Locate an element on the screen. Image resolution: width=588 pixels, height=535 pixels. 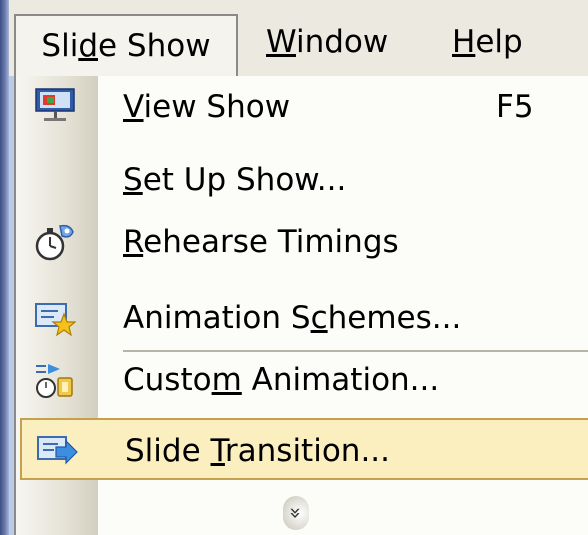
custom-animation-icon is located at coordinates (54, 381).